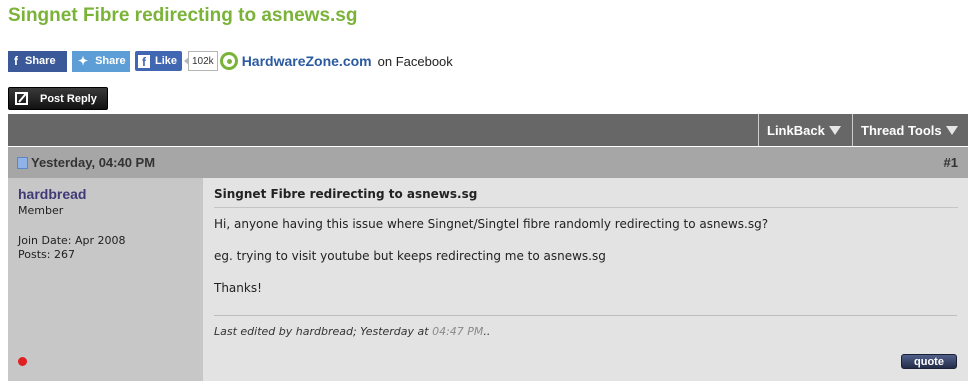  I want to click on post-date: Yesterday, 04:40 PM, so click(93, 162).